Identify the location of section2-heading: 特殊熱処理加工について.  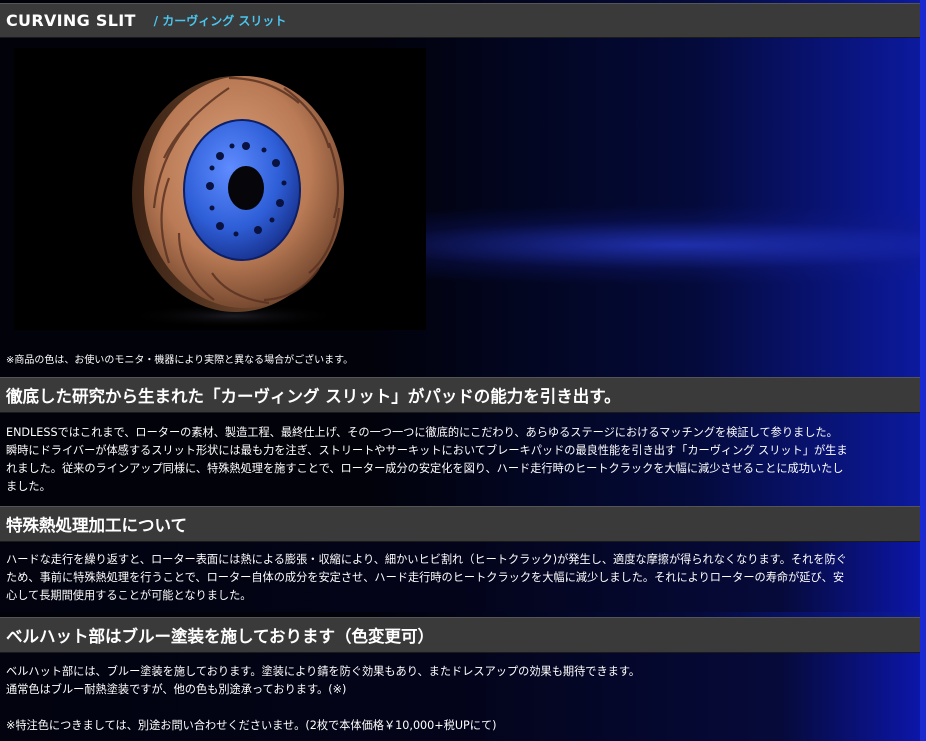
(97, 525).